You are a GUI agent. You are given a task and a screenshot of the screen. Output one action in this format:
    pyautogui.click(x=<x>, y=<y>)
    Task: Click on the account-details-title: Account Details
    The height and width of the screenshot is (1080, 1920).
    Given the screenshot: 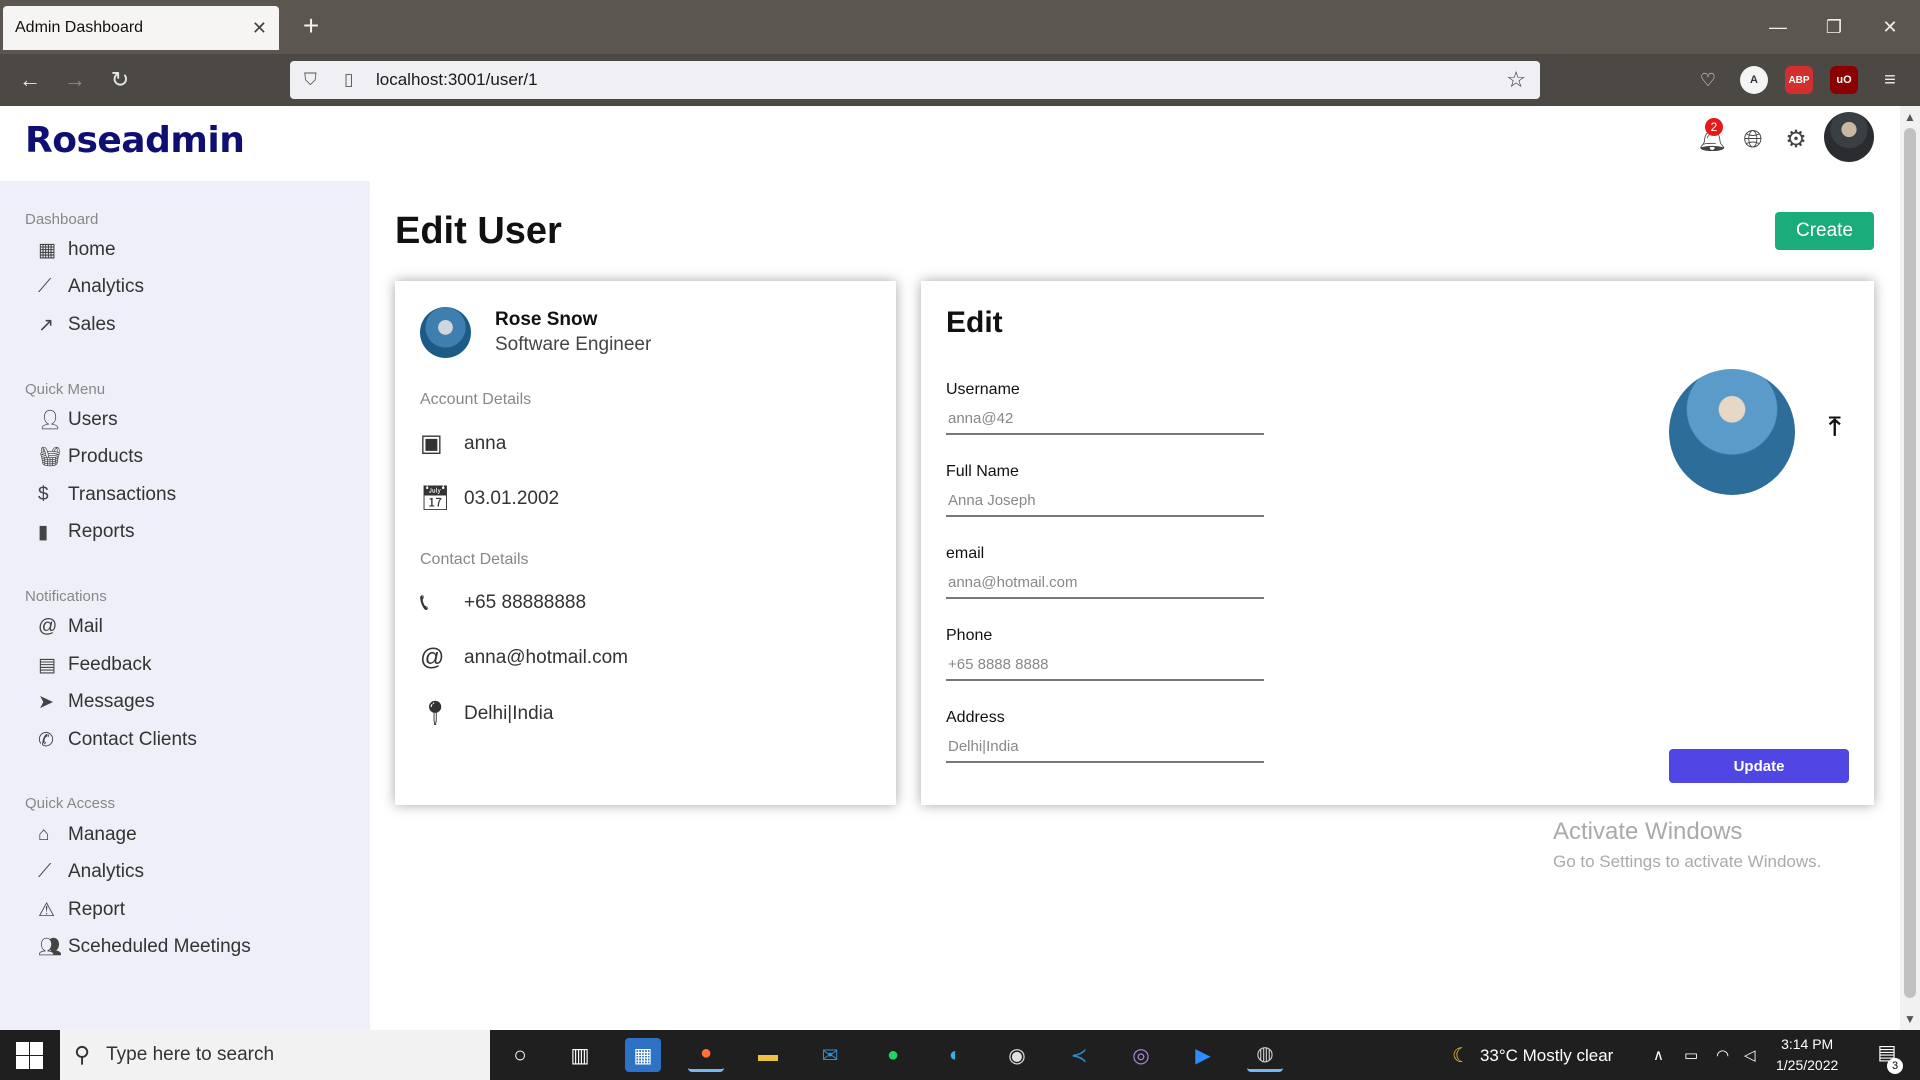 What is the action you would take?
    pyautogui.click(x=476, y=399)
    